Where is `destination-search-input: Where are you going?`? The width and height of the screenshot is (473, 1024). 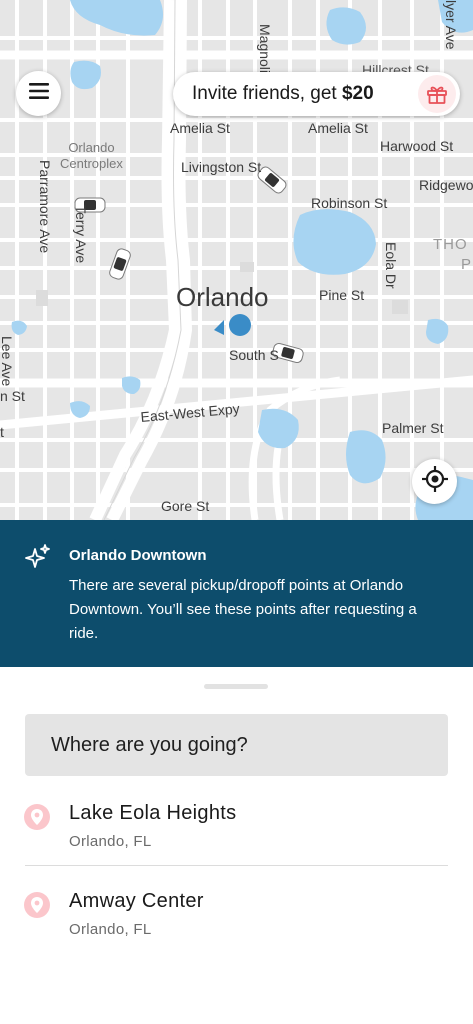 destination-search-input: Where are you going? is located at coordinates (236, 745).